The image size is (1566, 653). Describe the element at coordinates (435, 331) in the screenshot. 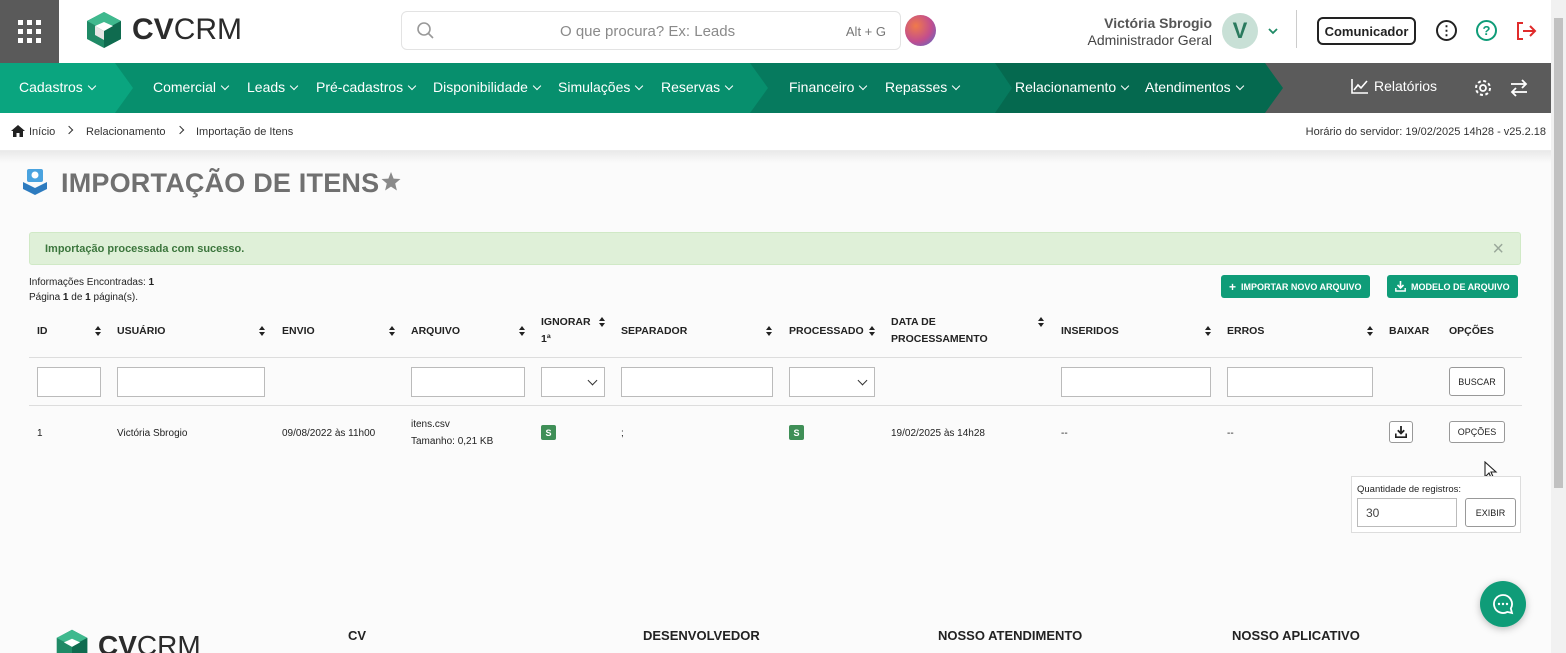

I see `col-header-arquivo: ARQUIVO` at that location.